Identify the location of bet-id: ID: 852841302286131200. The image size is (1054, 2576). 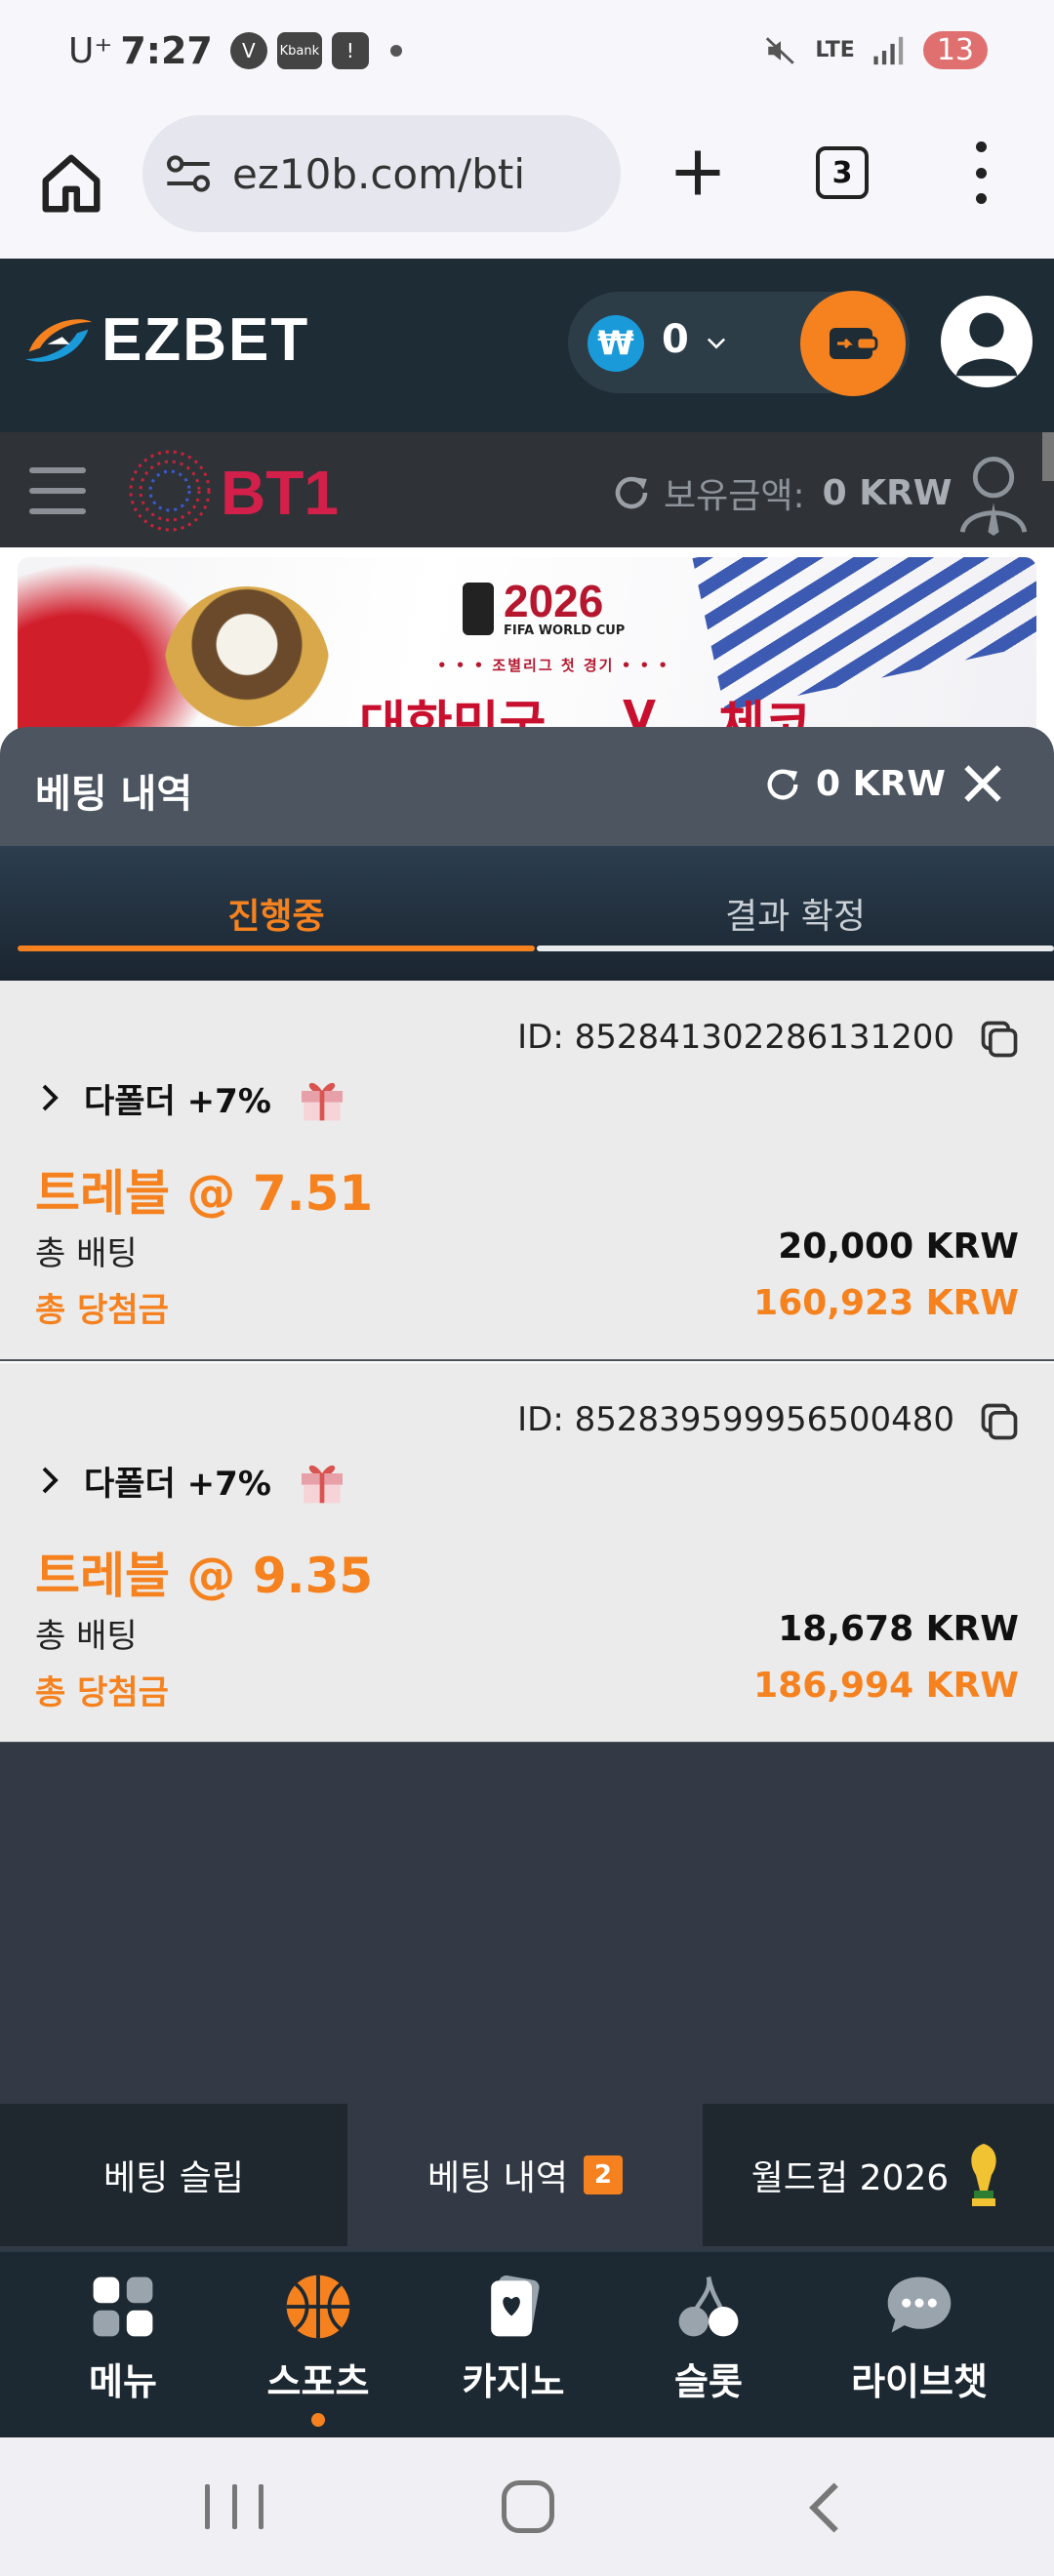
(735, 1037).